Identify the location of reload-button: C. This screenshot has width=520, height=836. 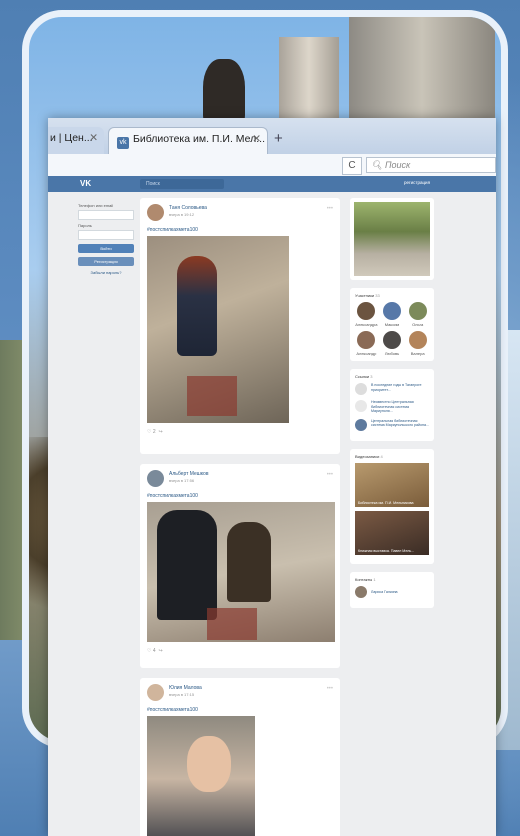
(352, 166).